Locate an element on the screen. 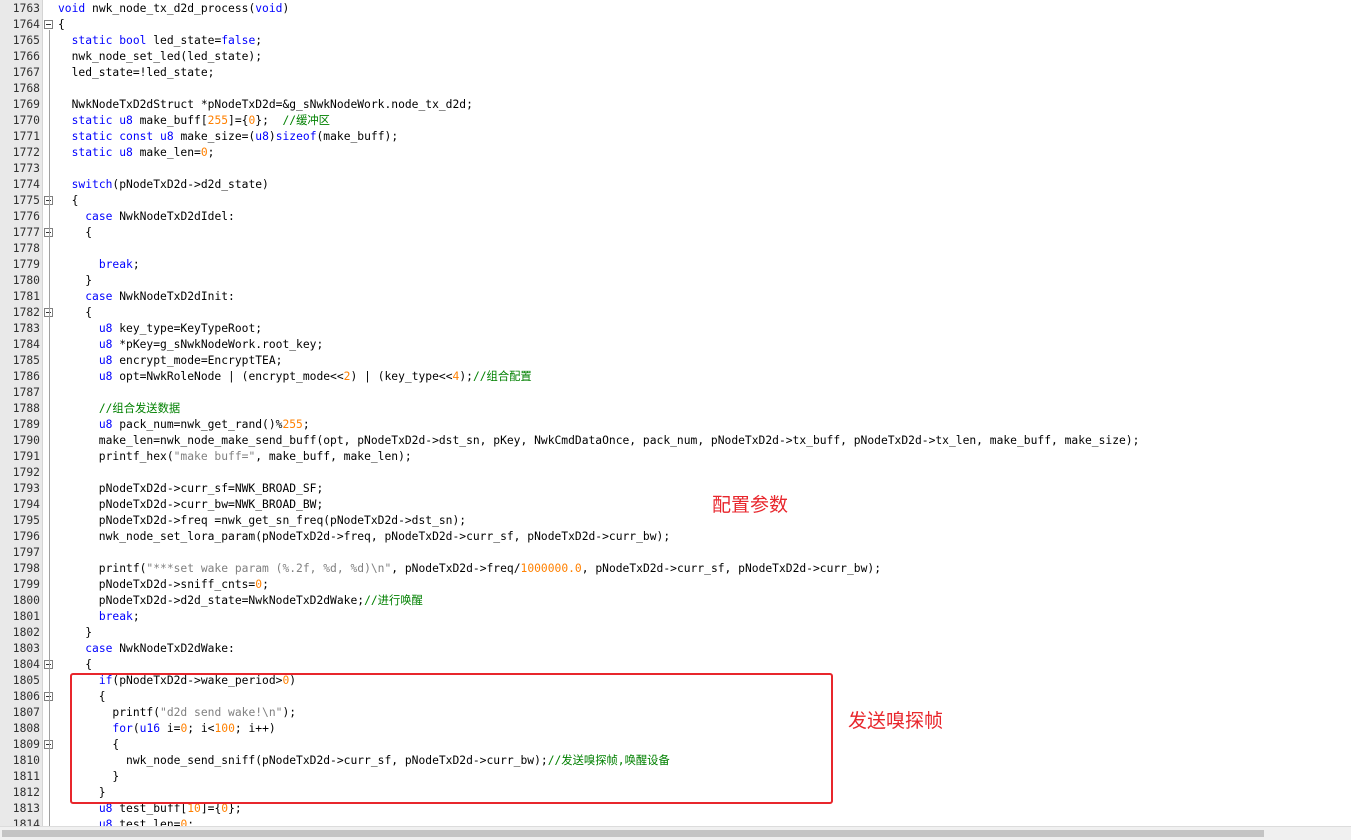 The width and height of the screenshot is (1351, 840). code-line: 1794 pNodeTxD2d->curr_bw=NWK_BROAD_BW; is located at coordinates (675, 505).